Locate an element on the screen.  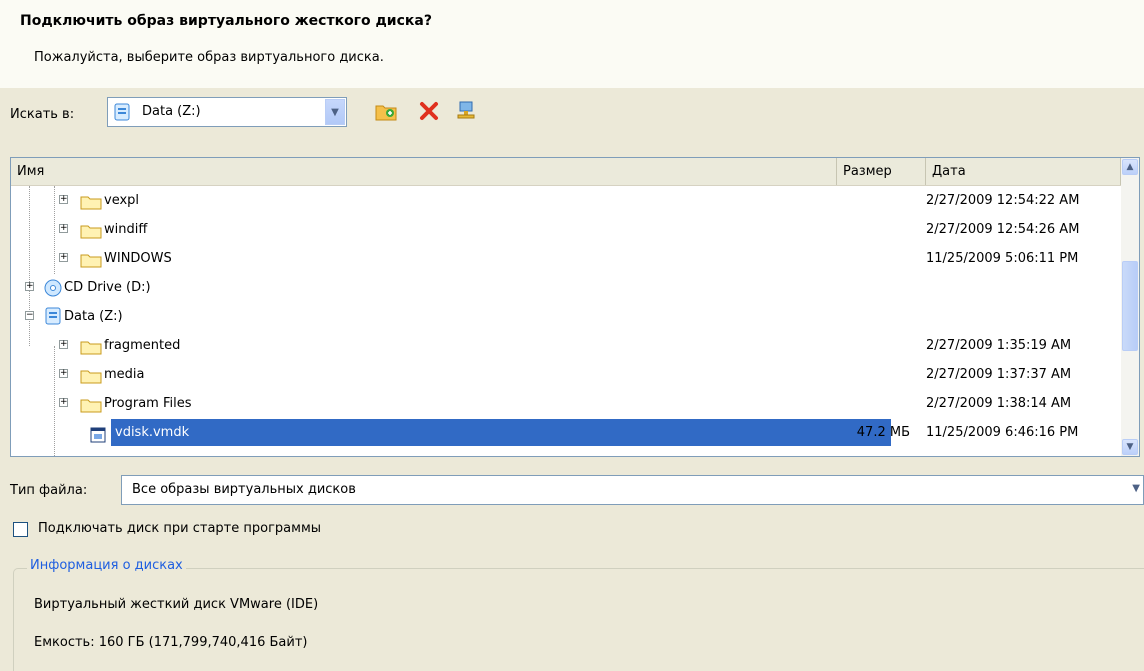
collapse-icon: − is located at coordinates (29, 315).